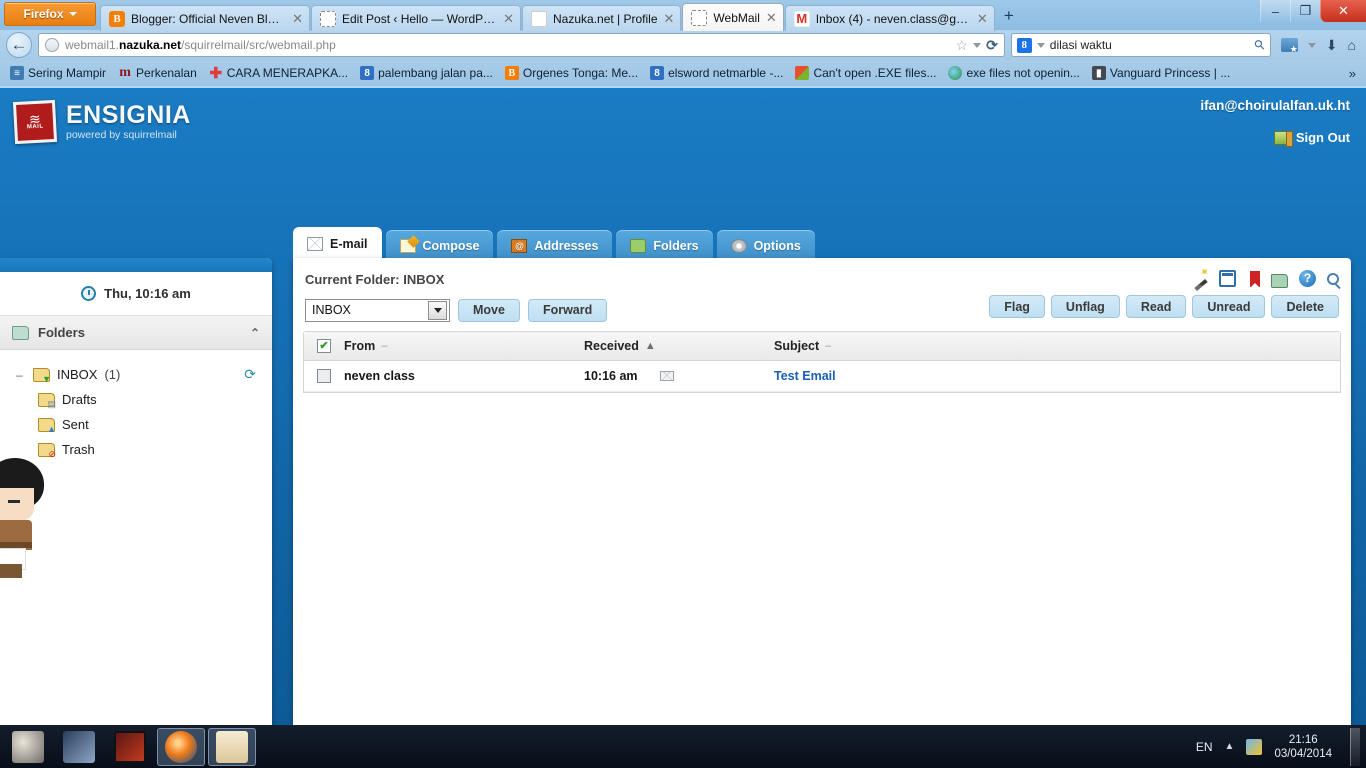 Image resolution: width=1366 pixels, height=768 pixels. Describe the element at coordinates (130, 747) in the screenshot. I see `taskbar-item-red-game` at that location.